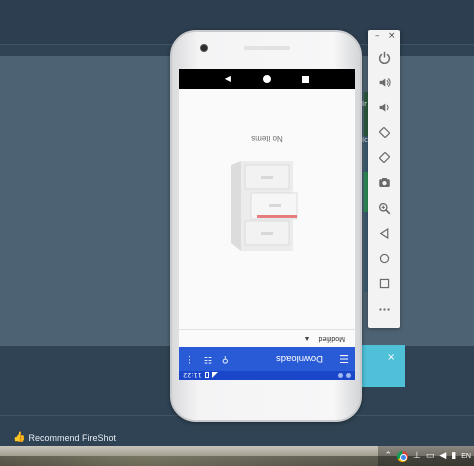 The width and height of the screenshot is (474, 466). I want to click on overview-button, so click(384, 283).